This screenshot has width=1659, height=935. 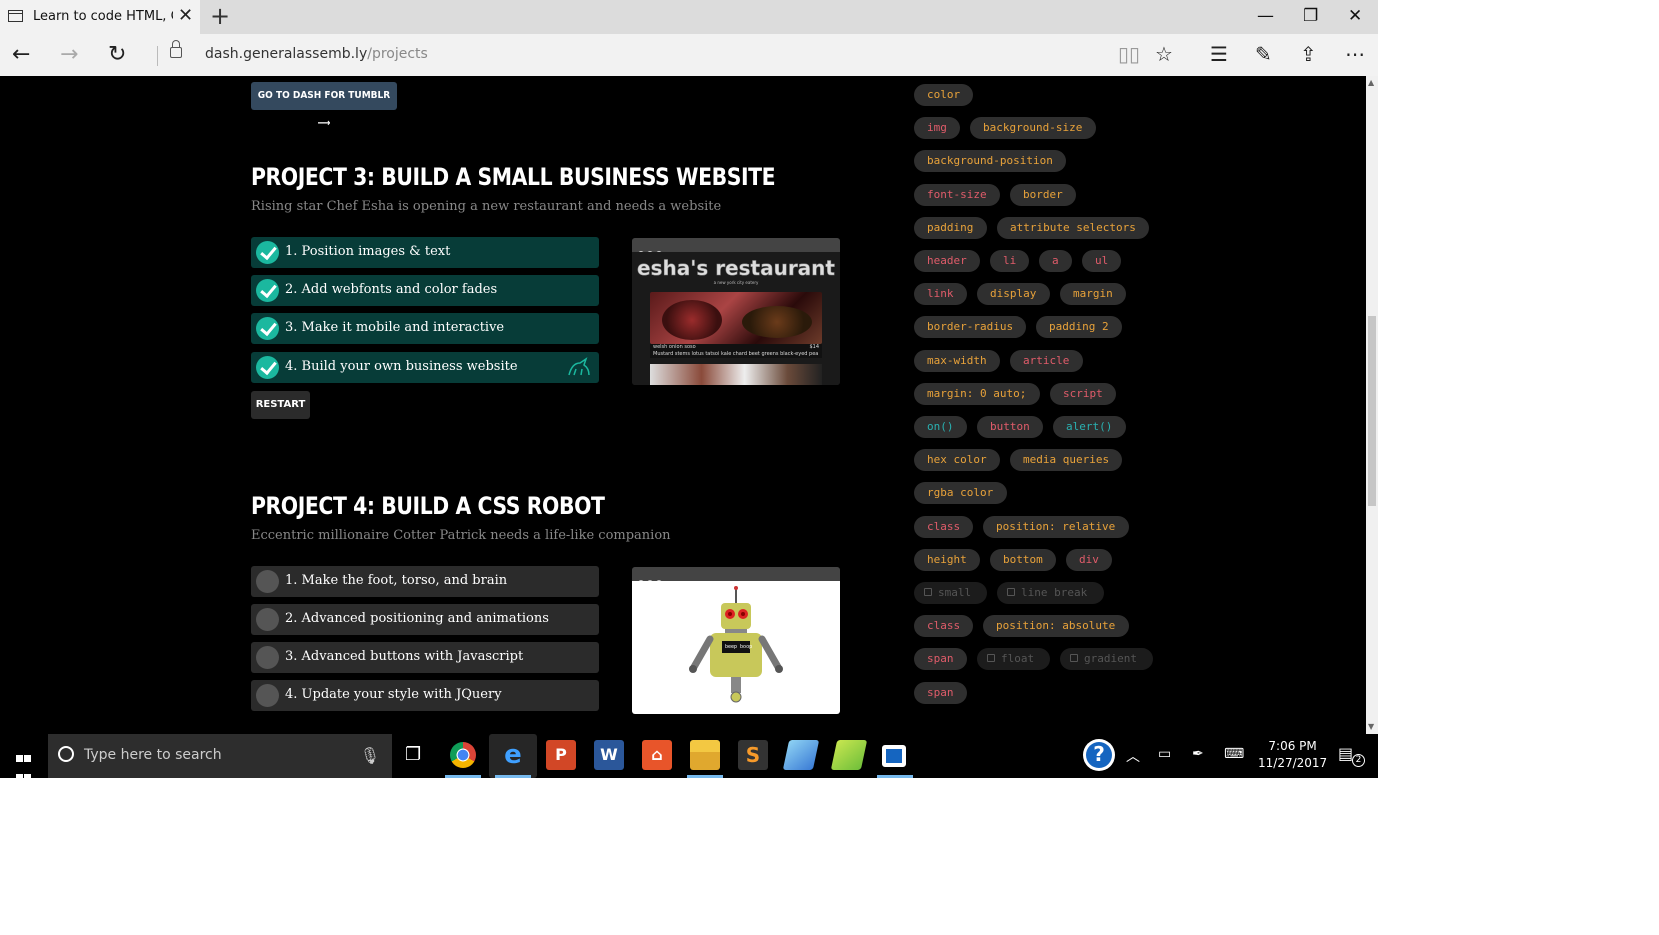 I want to click on skill-tag: float, so click(x=1013, y=659).